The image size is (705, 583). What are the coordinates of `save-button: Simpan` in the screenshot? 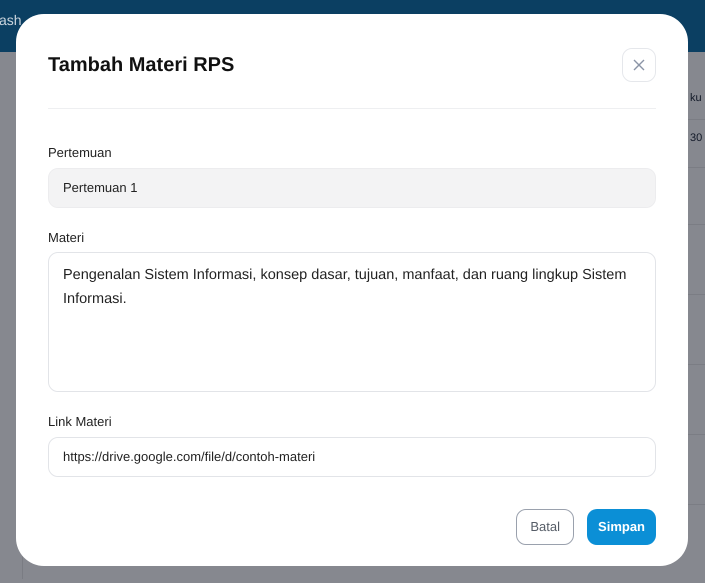 It's located at (621, 526).